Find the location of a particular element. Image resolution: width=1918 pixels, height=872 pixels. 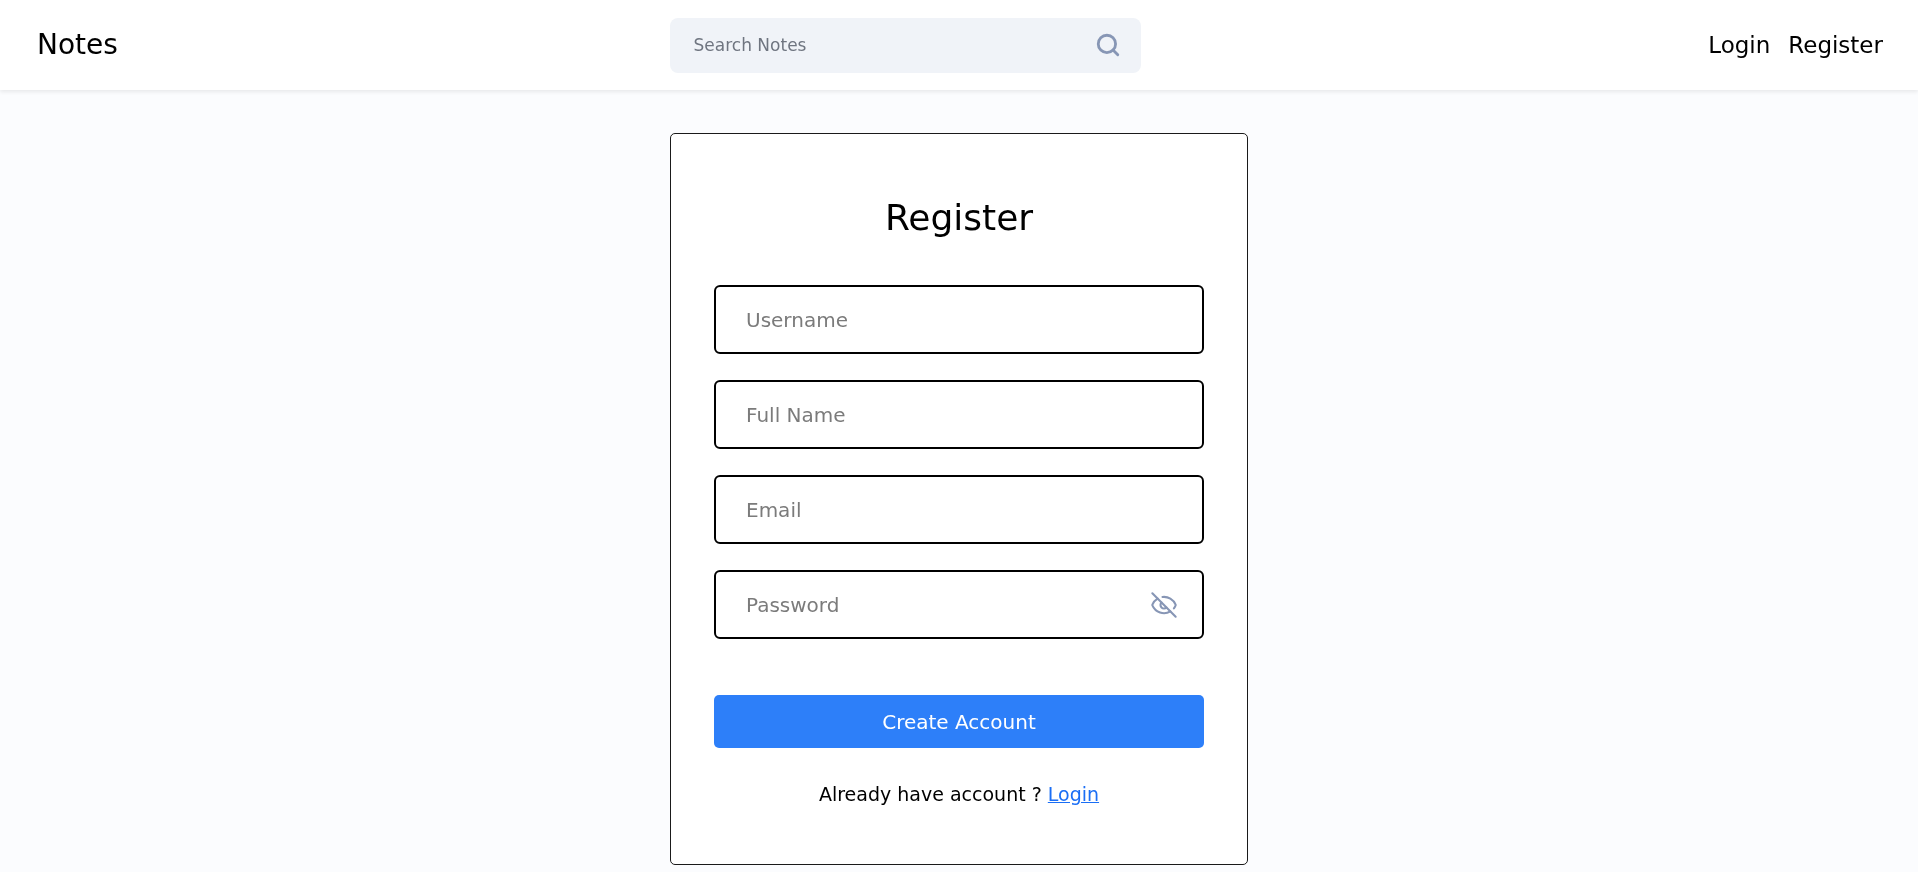

eye-slash-icon is located at coordinates (1164, 604).